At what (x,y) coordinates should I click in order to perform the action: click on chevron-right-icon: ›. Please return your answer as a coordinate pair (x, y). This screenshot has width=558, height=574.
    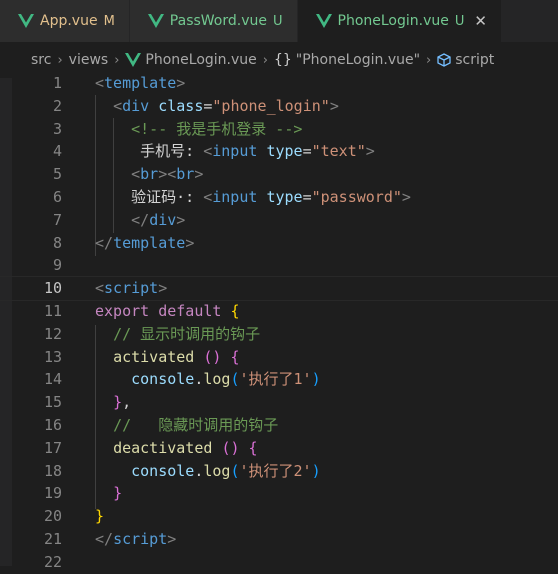
    Looking at the image, I should click on (60, 60).